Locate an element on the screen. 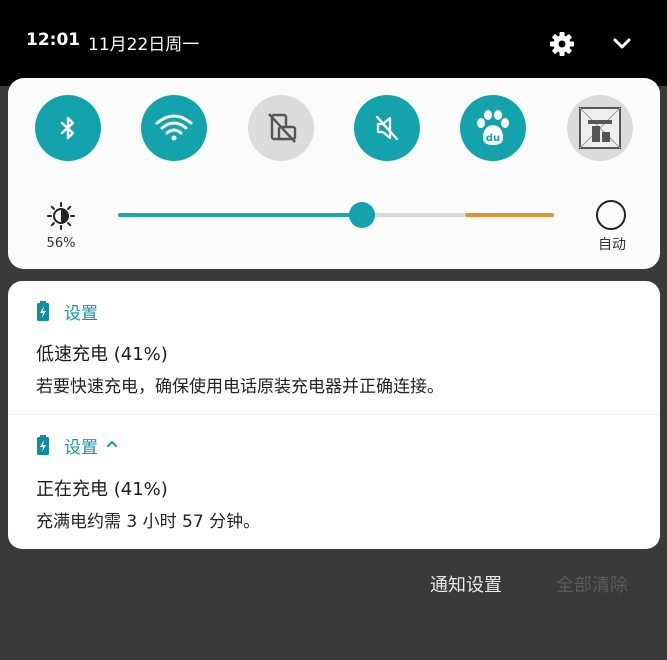 The width and height of the screenshot is (667, 660). notification-body: 充满电约需 3 小时 57 分钟。 is located at coordinates (148, 522).